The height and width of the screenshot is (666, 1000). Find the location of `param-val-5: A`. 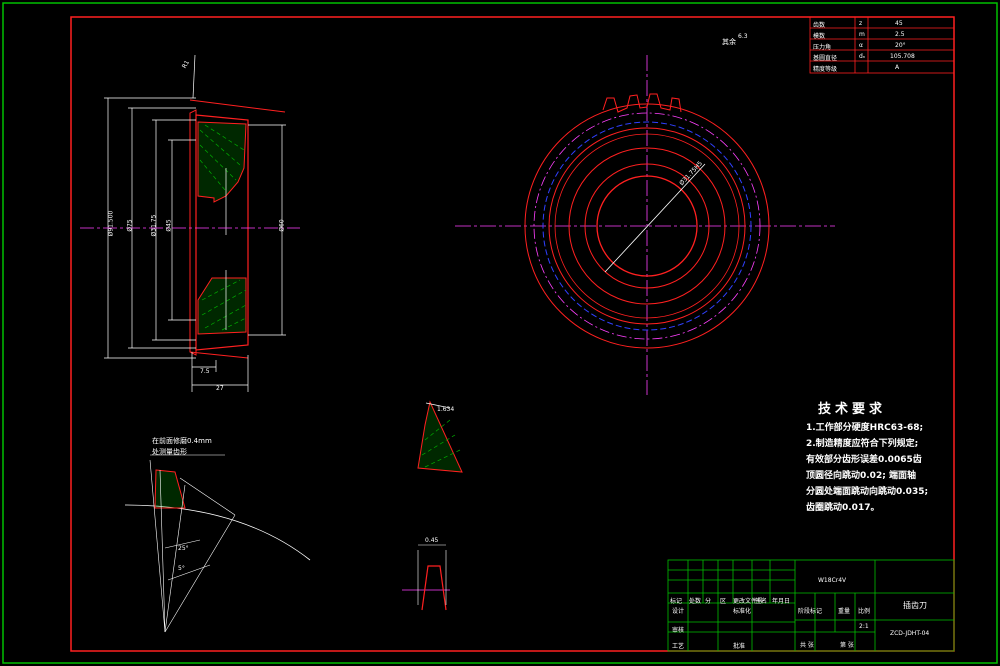

param-val-5: A is located at coordinates (897, 67).